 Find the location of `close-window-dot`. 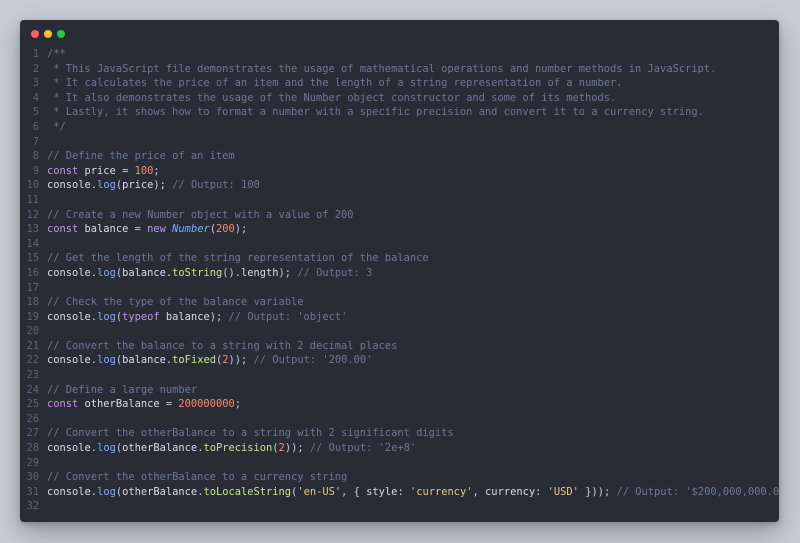

close-window-dot is located at coordinates (35, 34).